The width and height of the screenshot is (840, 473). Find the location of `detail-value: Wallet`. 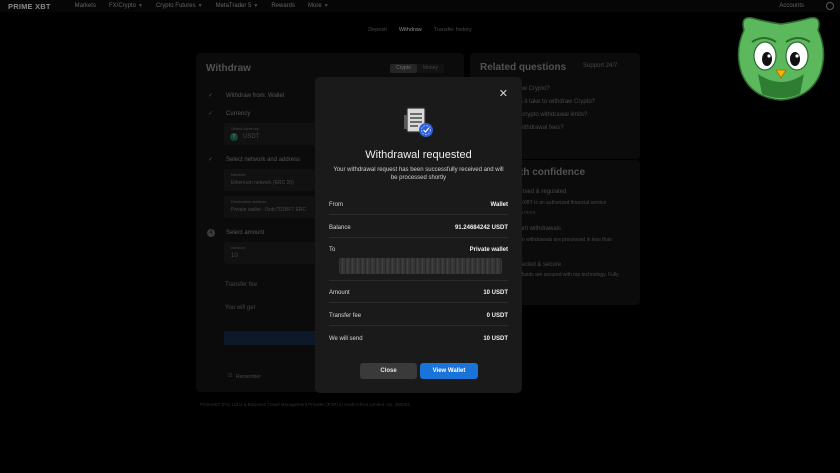

detail-value: Wallet is located at coordinates (499, 204).